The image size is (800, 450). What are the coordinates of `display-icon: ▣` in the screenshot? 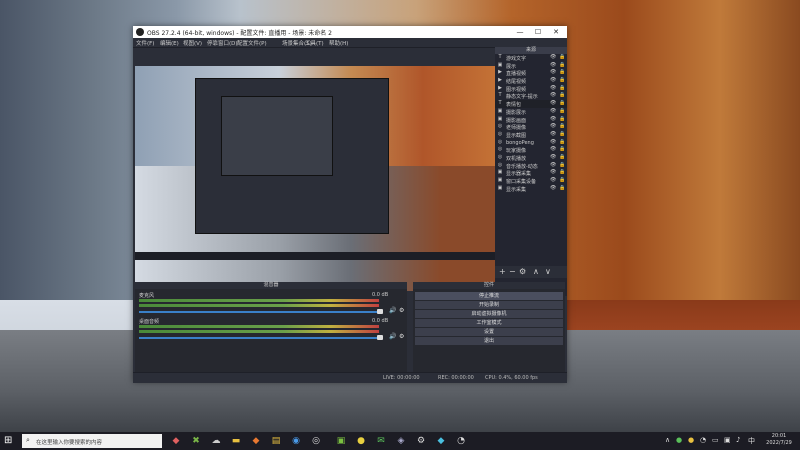 It's located at (727, 440).